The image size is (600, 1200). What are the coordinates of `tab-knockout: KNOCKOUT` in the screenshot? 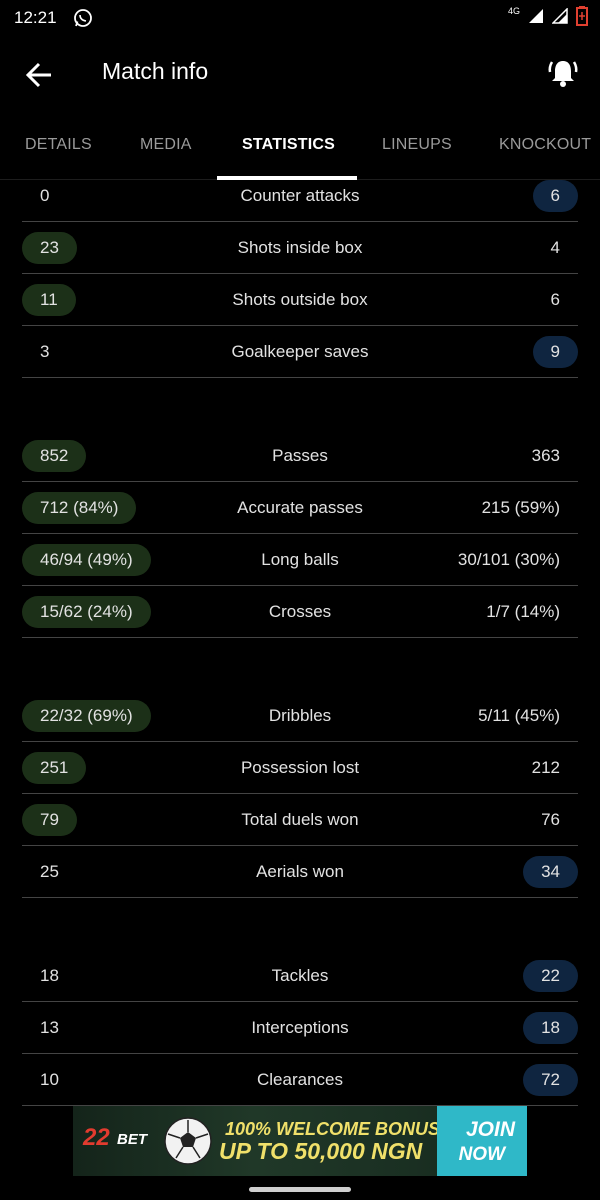 It's located at (545, 145).